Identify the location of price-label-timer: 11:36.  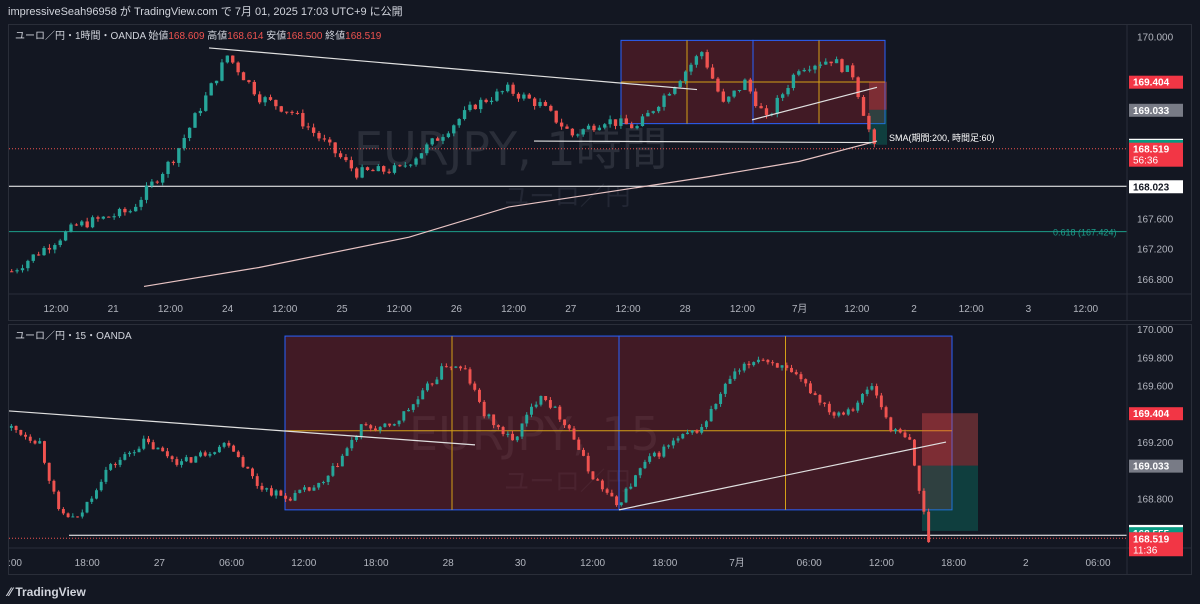
(1145, 550).